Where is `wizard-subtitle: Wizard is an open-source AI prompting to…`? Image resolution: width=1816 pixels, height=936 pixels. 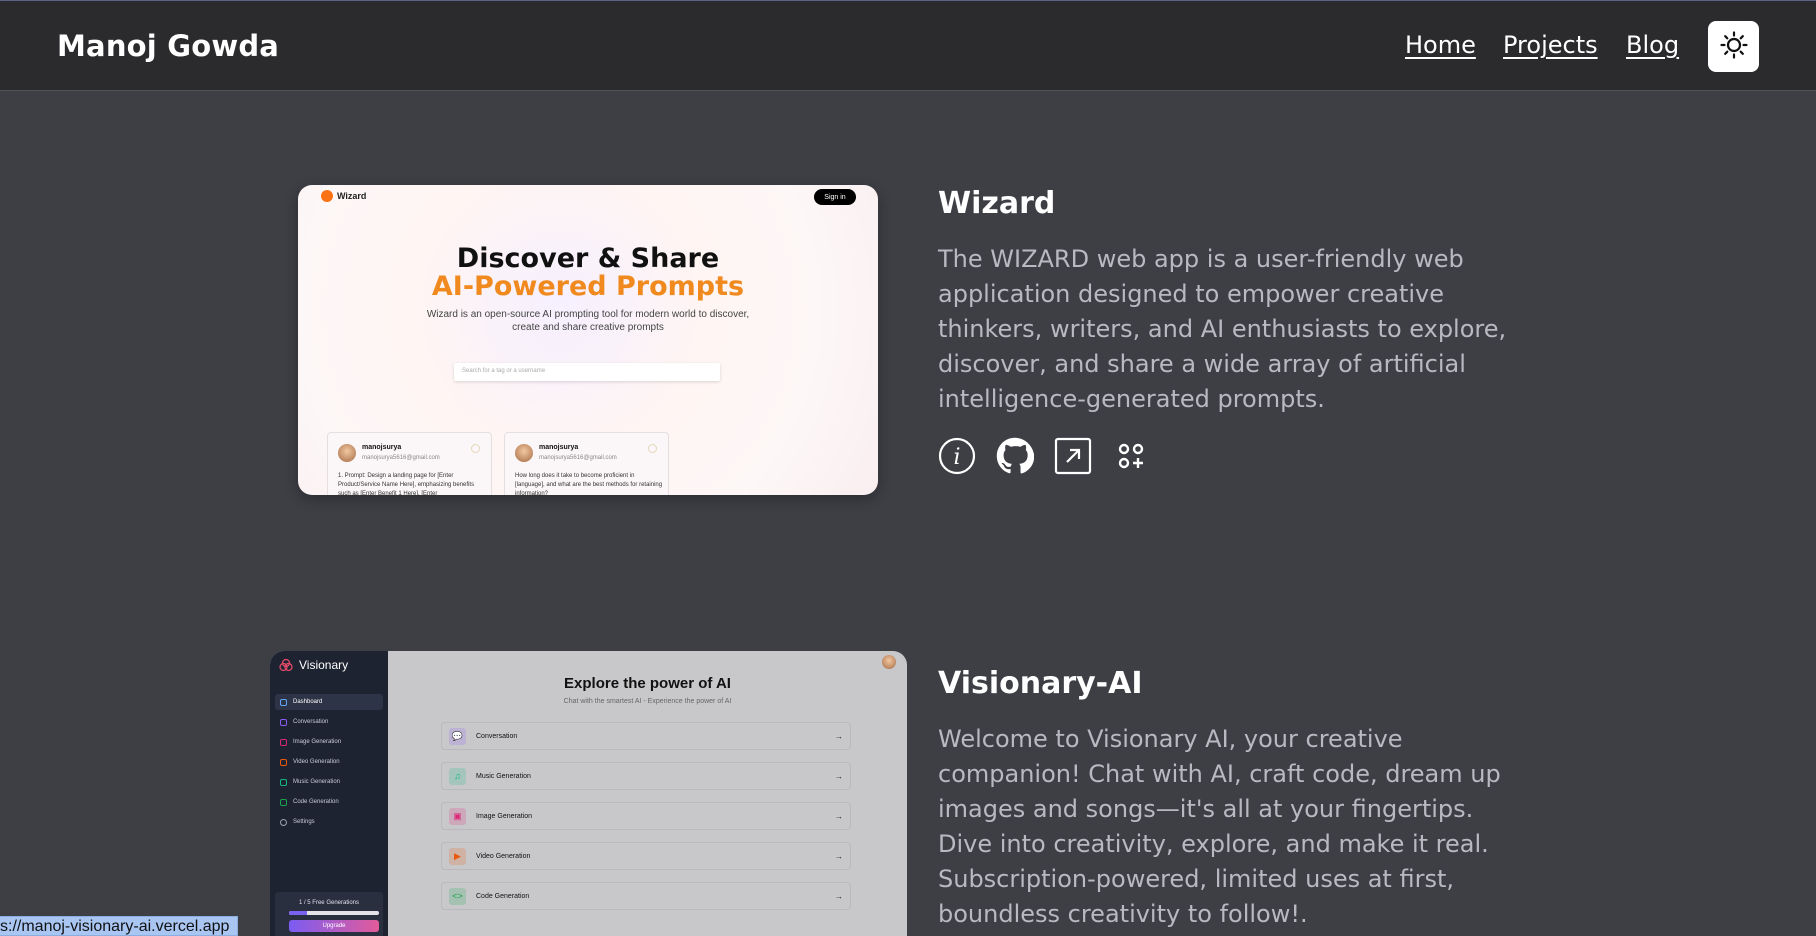
wizard-subtitle: Wizard is an open-source AI prompting to… is located at coordinates (588, 321).